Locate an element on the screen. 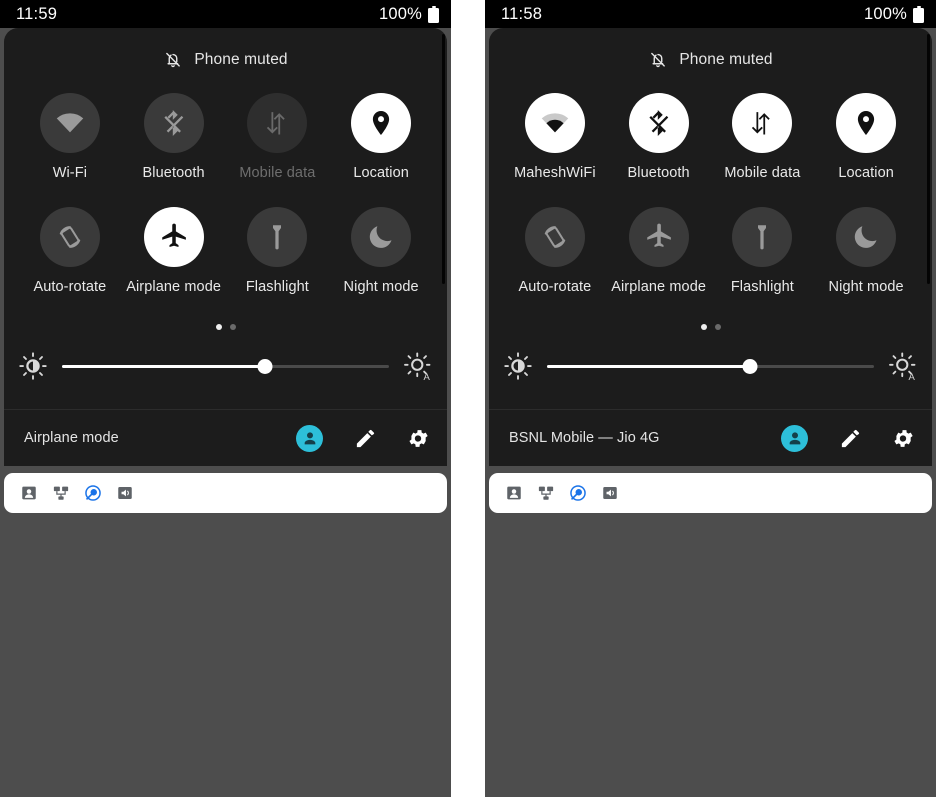 This screenshot has height=797, width=936. tile-wifi: Wi-Fi is located at coordinates (70, 137).